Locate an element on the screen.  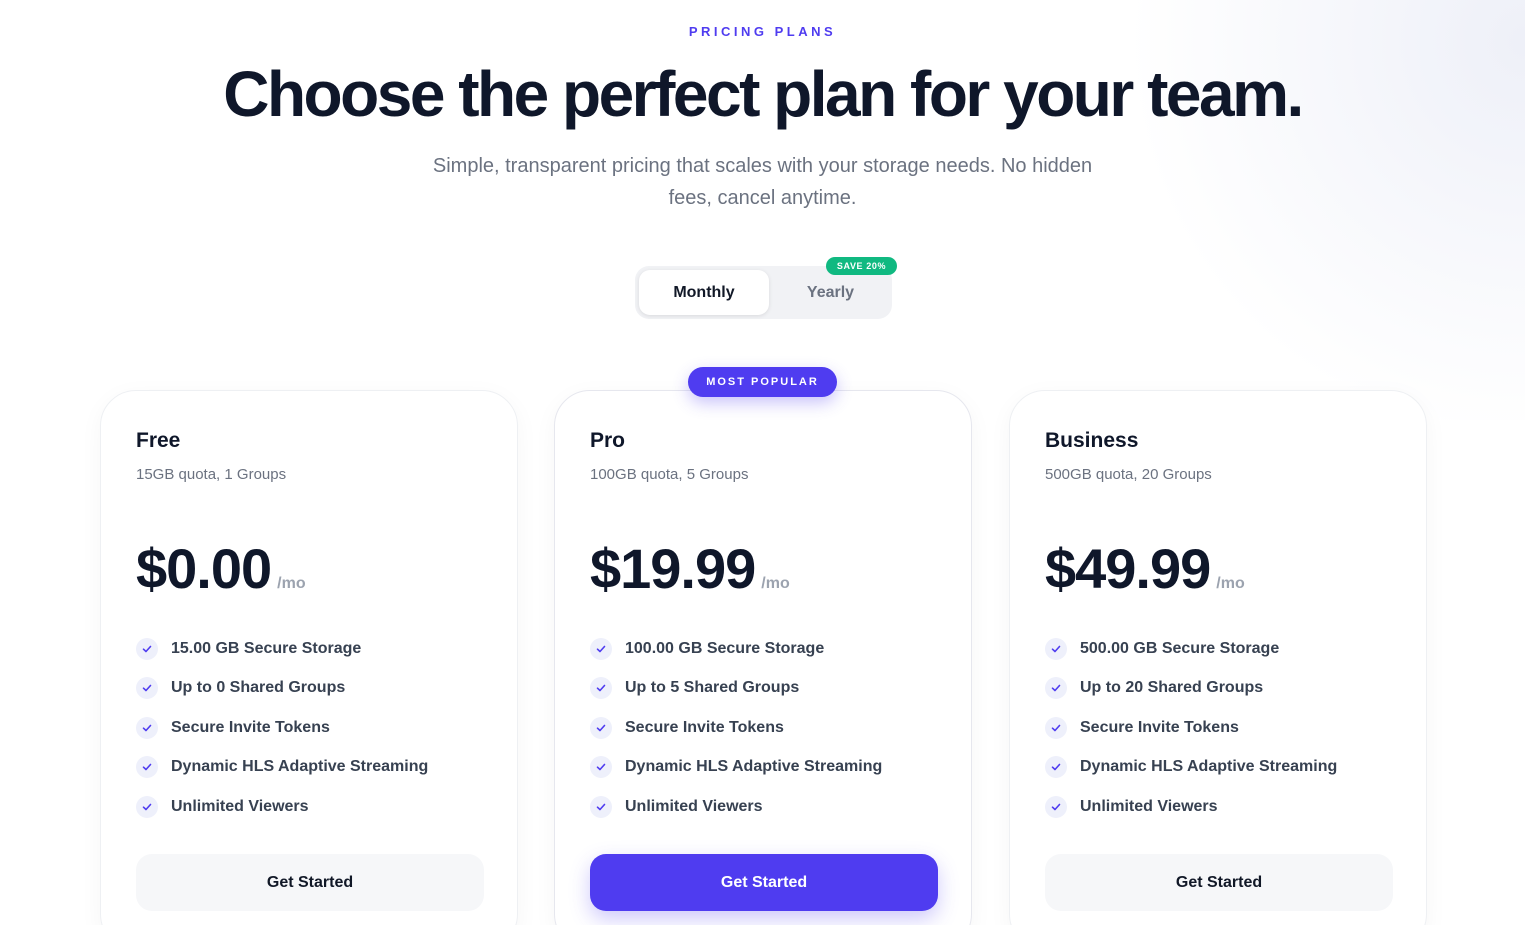
price-row: $19.99 /mo is located at coordinates (690, 568).